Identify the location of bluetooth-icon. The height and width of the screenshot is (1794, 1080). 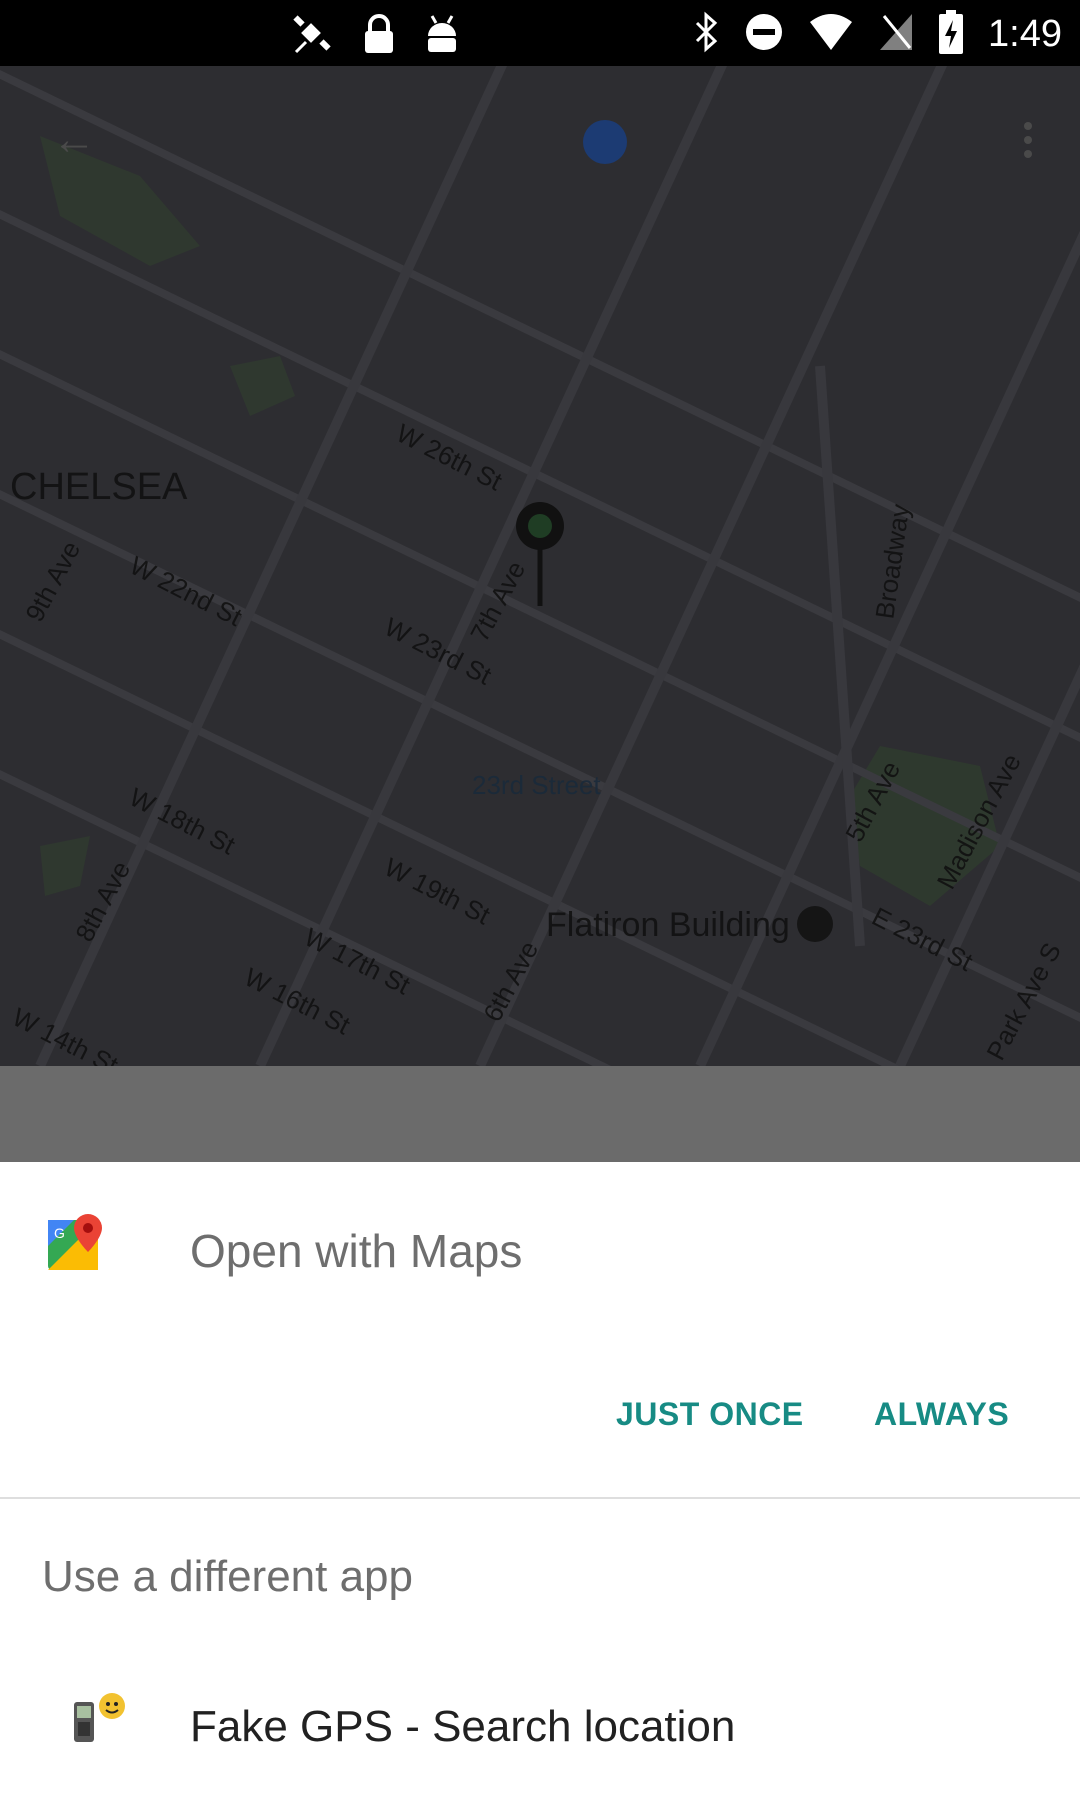
(707, 34).